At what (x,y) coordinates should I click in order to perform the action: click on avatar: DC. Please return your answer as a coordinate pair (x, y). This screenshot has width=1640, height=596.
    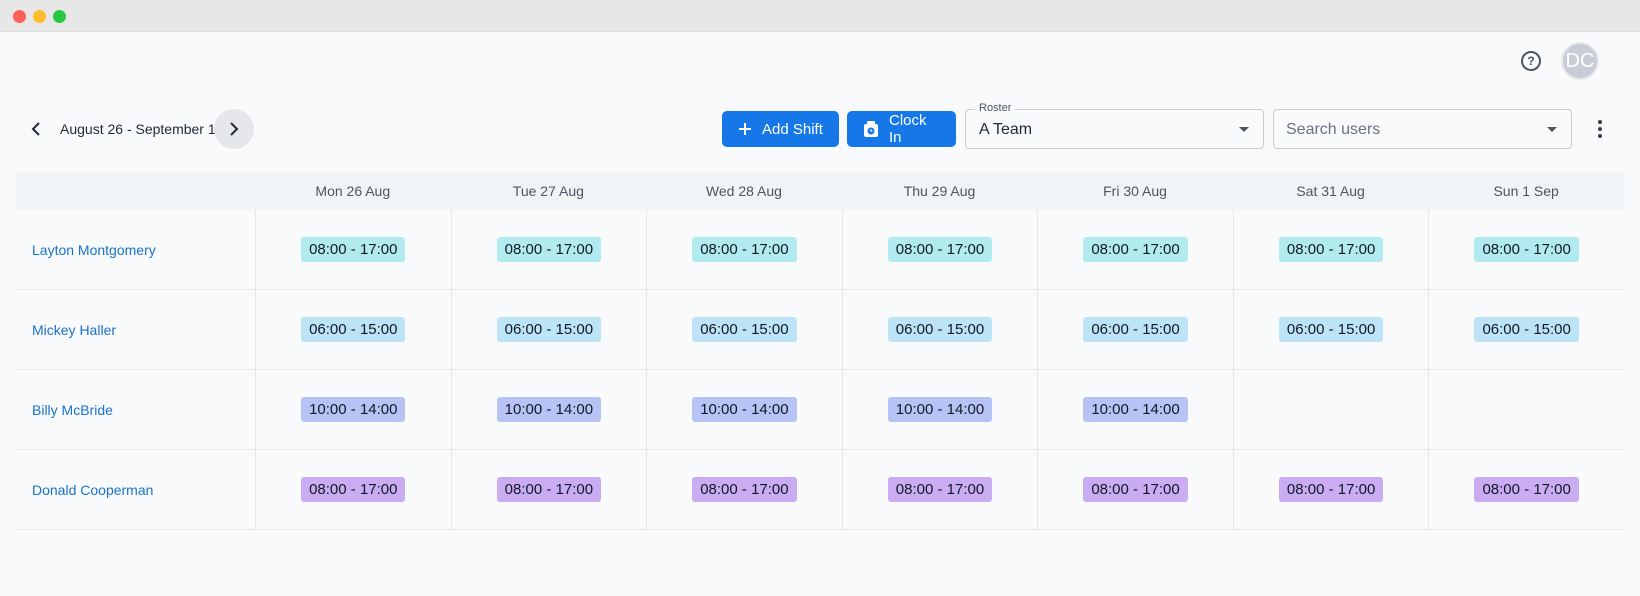
    Looking at the image, I should click on (1580, 61).